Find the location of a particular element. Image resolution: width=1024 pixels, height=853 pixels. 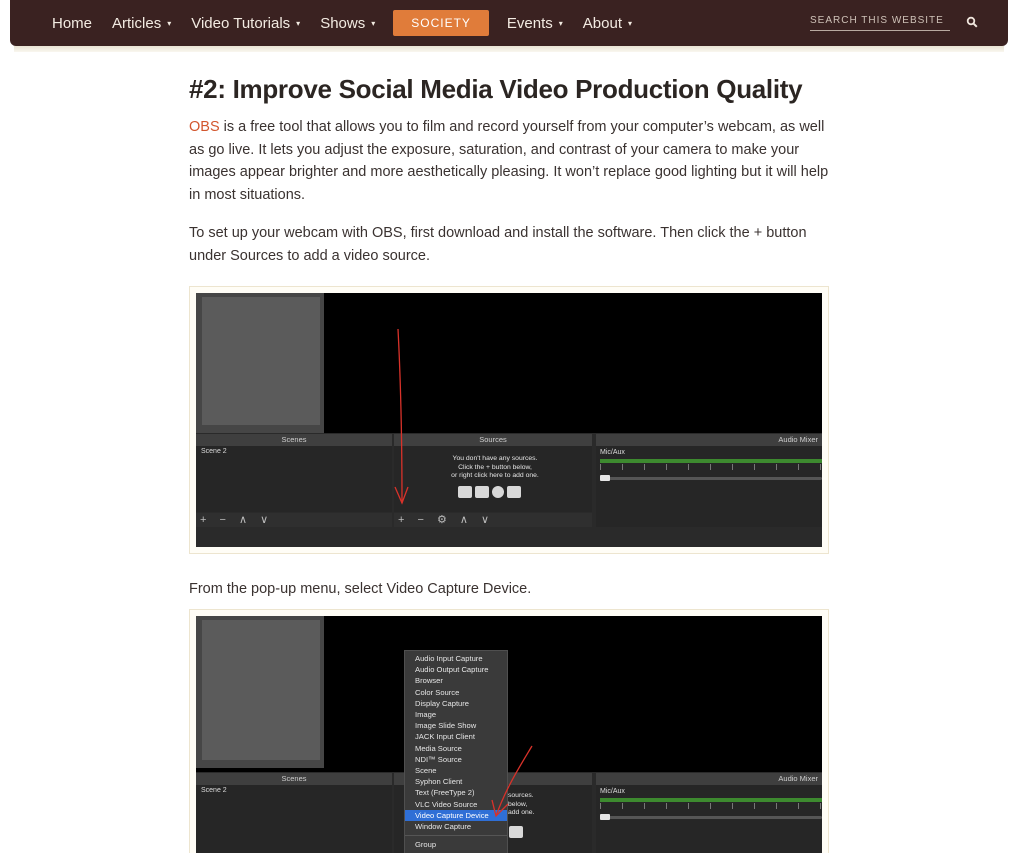

menu-item: VLC Video Source is located at coordinates (456, 804).